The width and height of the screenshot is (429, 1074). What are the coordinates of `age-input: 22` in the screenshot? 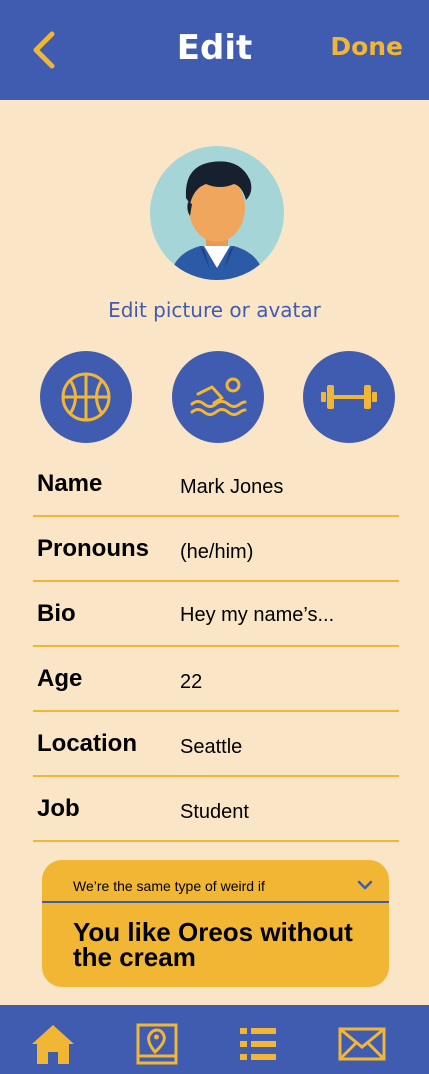 It's located at (191, 682).